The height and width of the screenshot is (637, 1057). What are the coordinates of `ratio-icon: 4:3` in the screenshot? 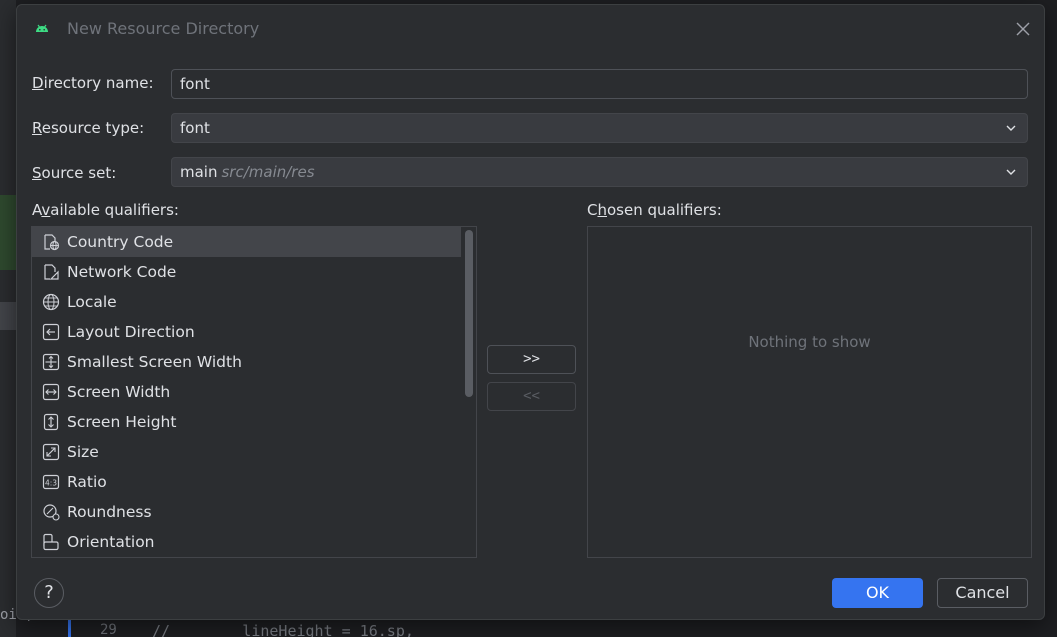 It's located at (51, 482).